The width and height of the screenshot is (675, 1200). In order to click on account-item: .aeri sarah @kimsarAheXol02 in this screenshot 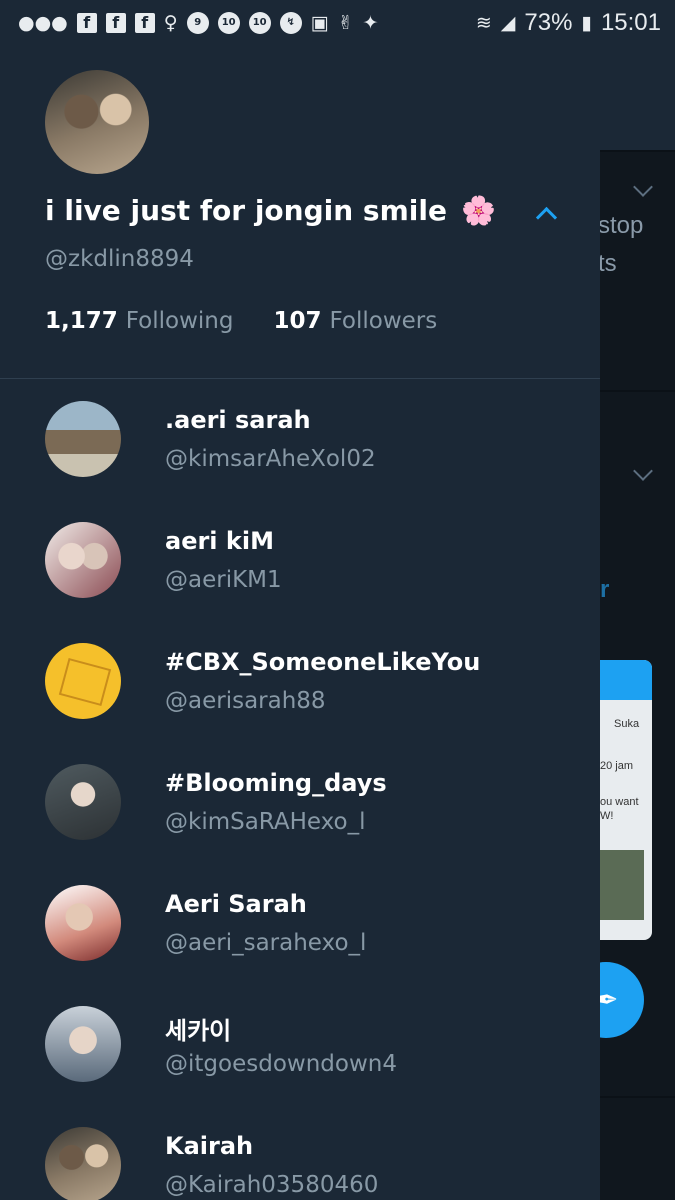, I will do `click(300, 446)`.